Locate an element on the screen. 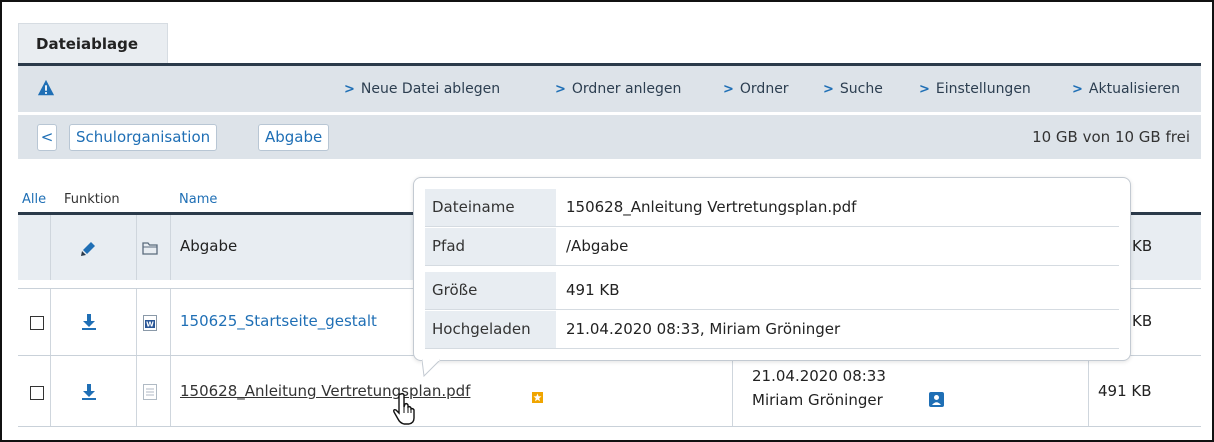 Image resolution: width=1214 pixels, height=442 pixels. new-file-link: > Neue Datei ablegen is located at coordinates (422, 89).